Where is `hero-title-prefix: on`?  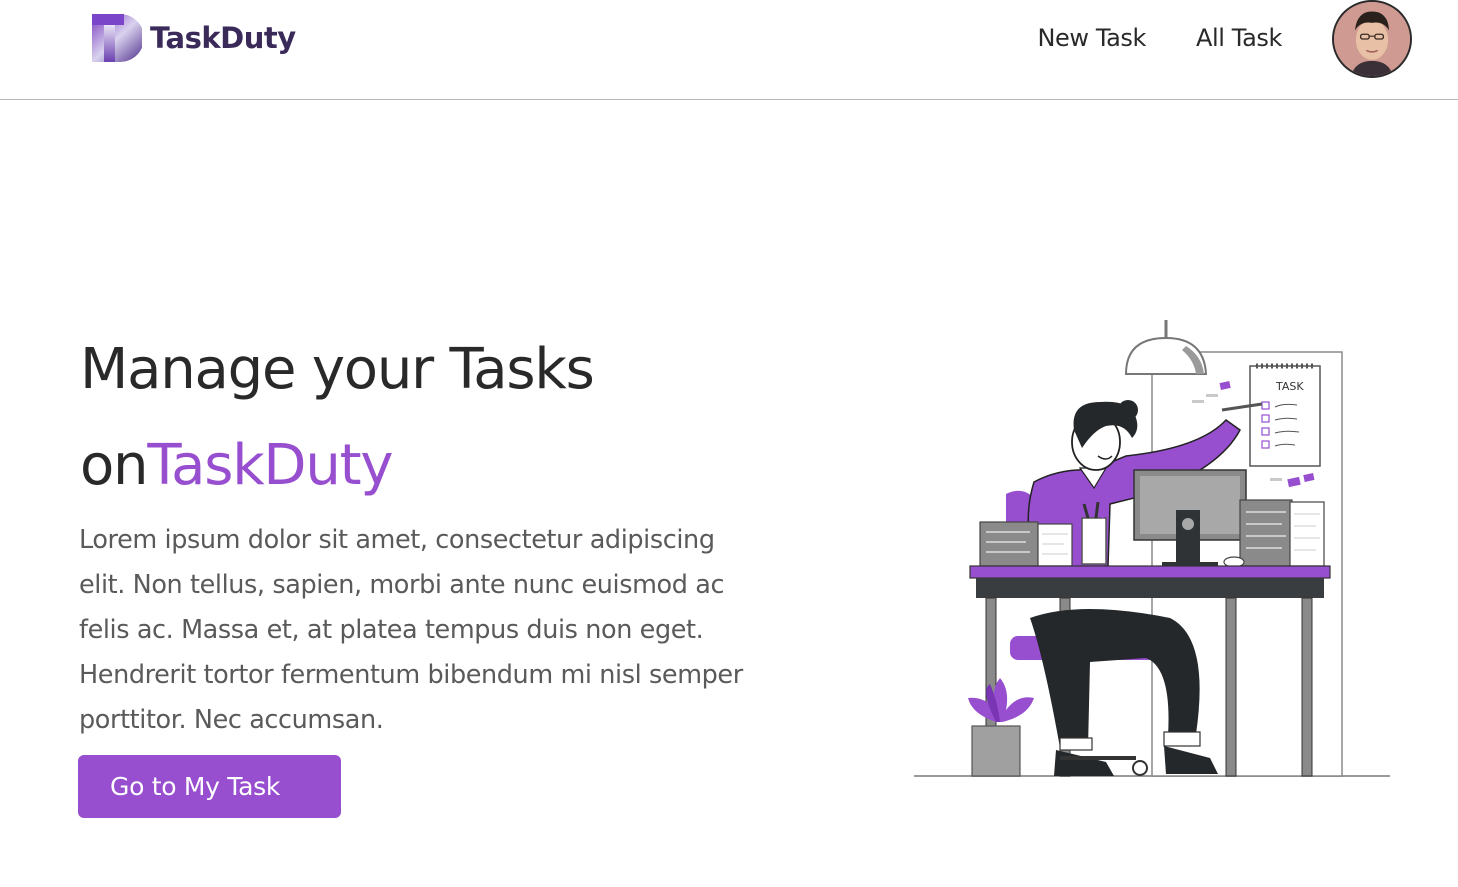 hero-title-prefix: on is located at coordinates (114, 465).